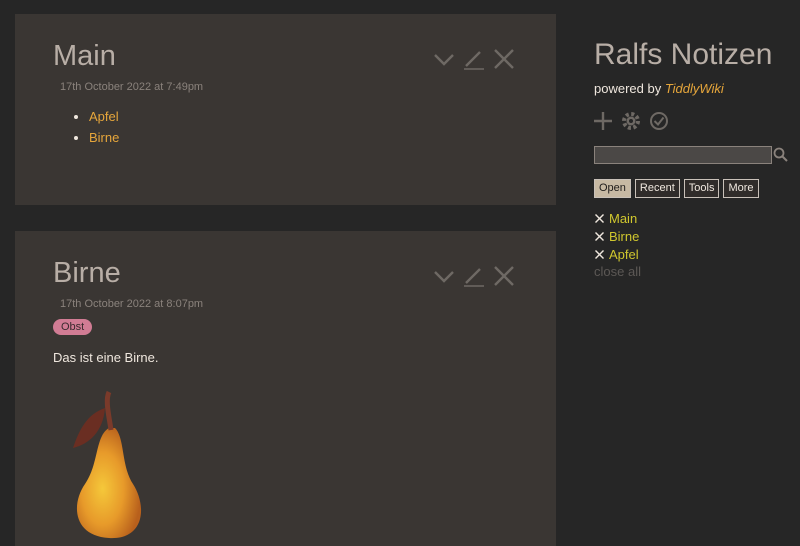 This screenshot has width=800, height=546. What do you see at coordinates (112, 466) in the screenshot?
I see `pear-image` at bounding box center [112, 466].